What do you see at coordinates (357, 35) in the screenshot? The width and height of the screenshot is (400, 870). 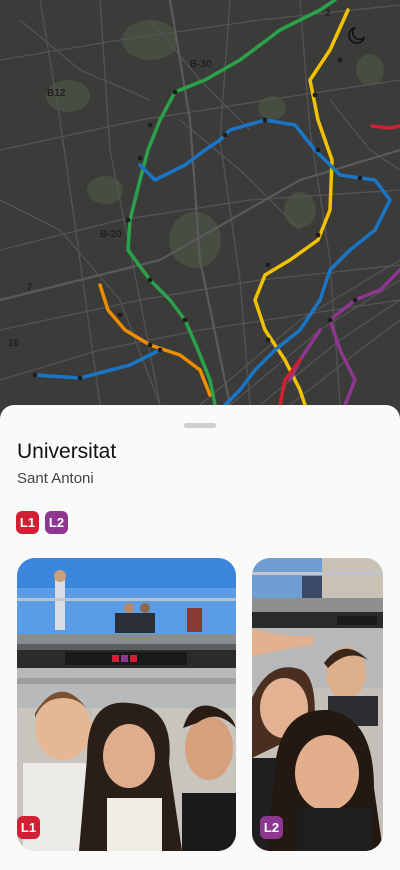 I see `moon-icon` at bounding box center [357, 35].